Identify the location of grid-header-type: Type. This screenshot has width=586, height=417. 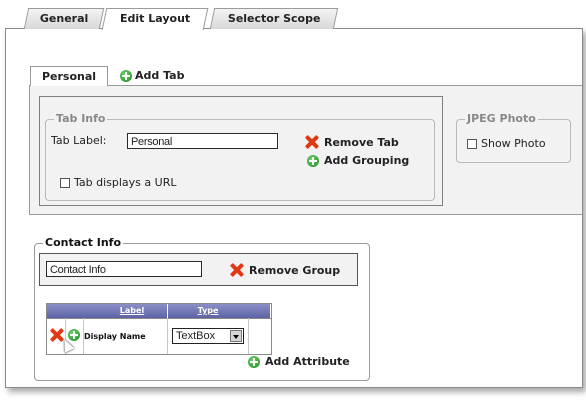
(208, 311).